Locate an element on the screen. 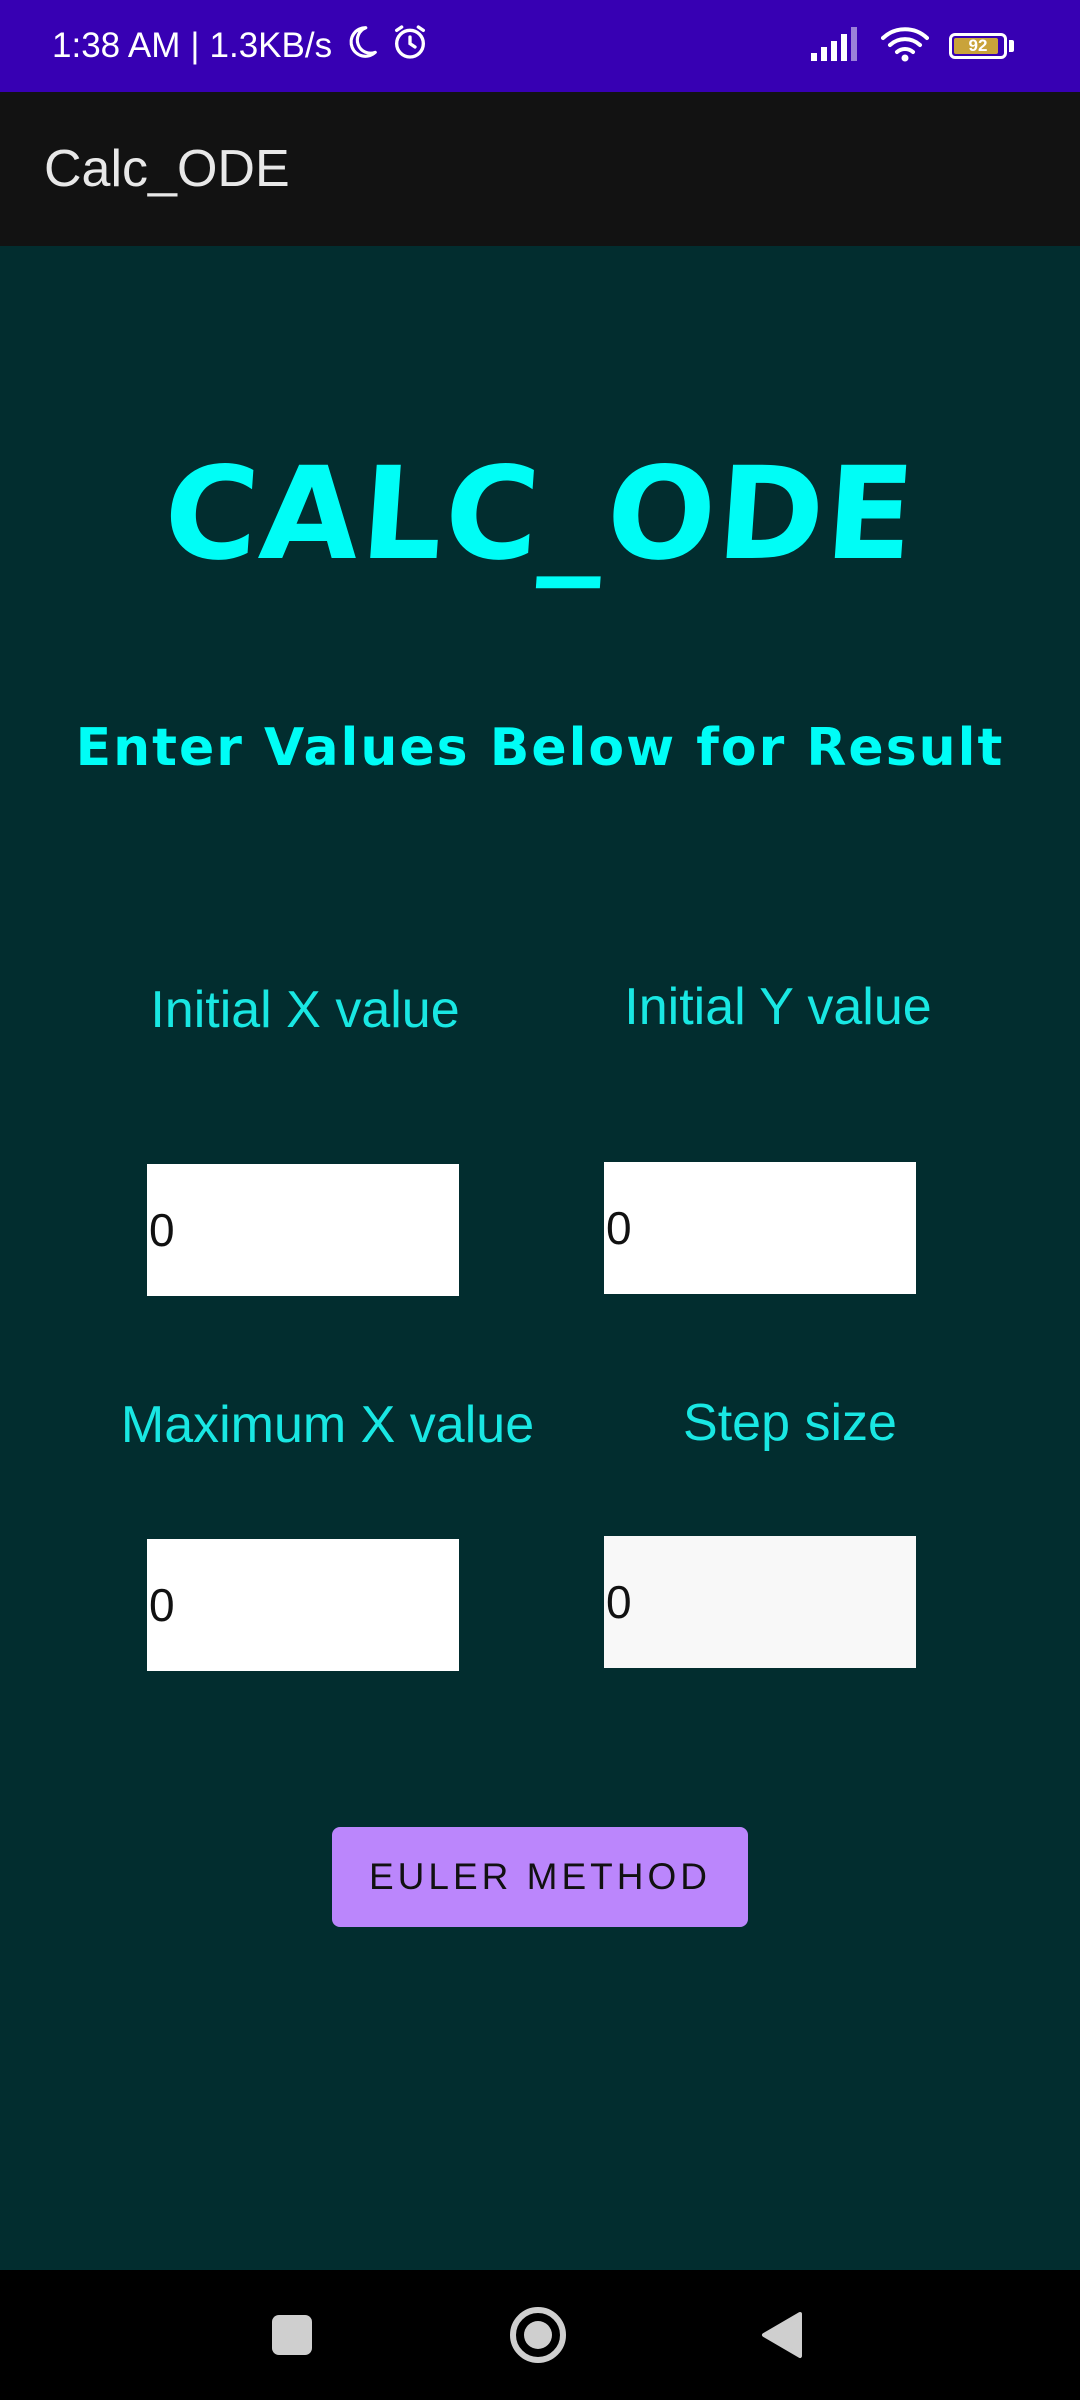 The image size is (1080, 2400). signal-icon is located at coordinates (836, 46).